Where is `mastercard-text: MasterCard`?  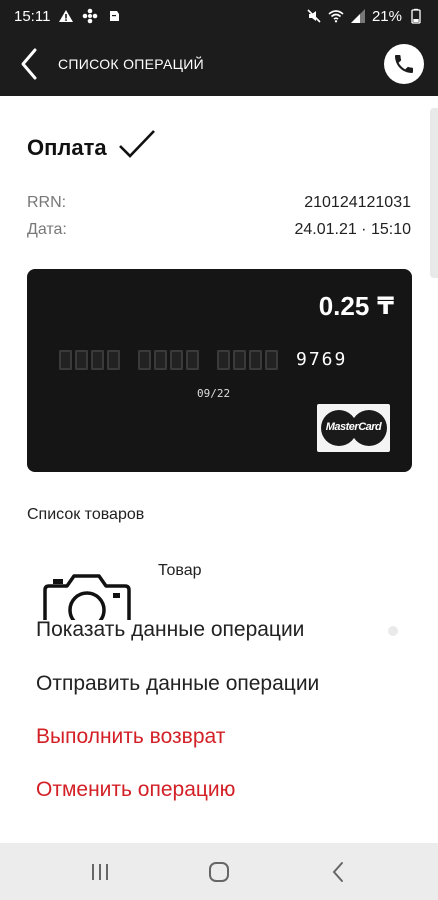 mastercard-text: MasterCard is located at coordinates (353, 427).